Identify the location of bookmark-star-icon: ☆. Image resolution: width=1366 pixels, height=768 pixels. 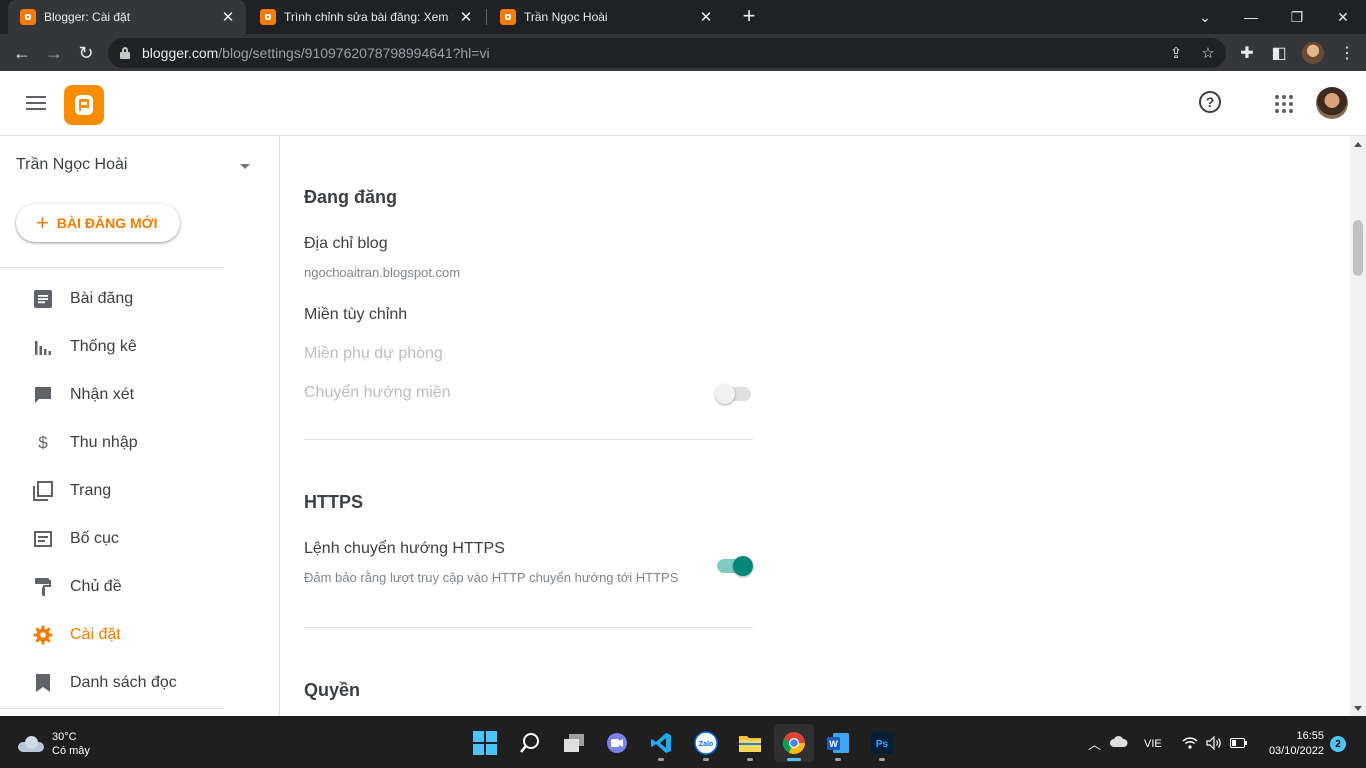
(1208, 53).